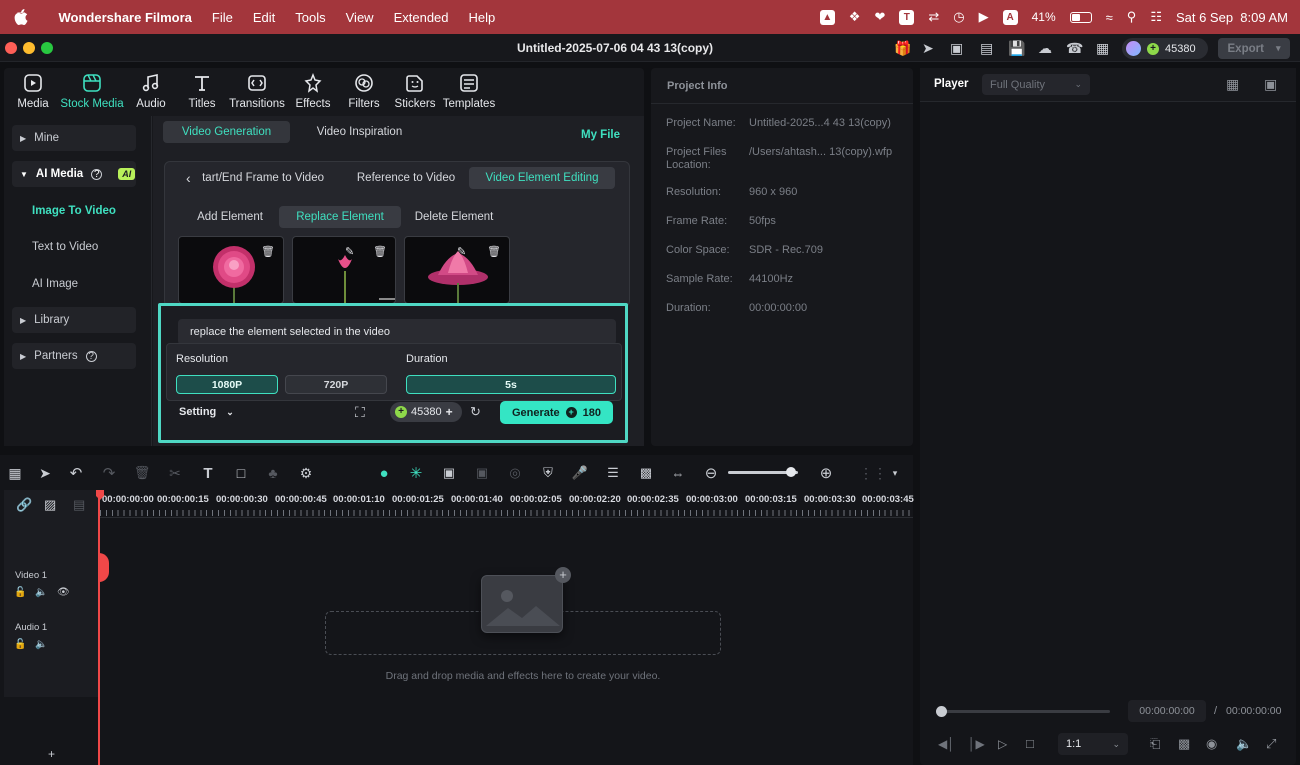  I want to click on auto-beat-icon: ✳, so click(416, 473).